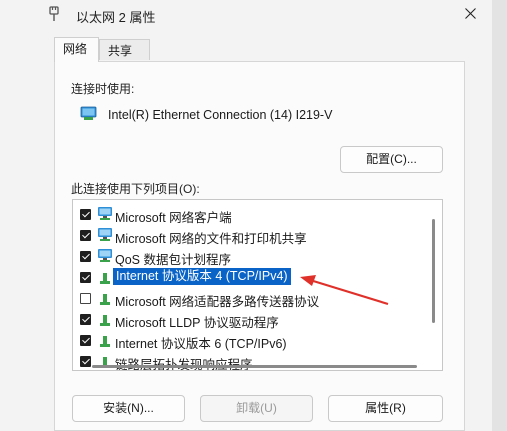  Describe the element at coordinates (173, 260) in the screenshot. I see `list-item-label: QoS 数据包计划程序` at that location.